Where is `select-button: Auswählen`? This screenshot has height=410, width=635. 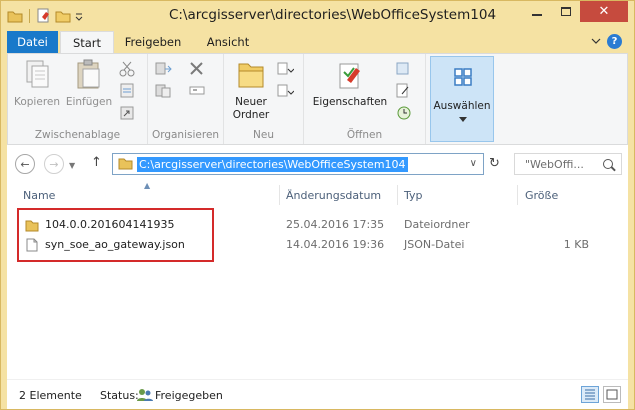 select-button: Auswählen is located at coordinates (462, 99).